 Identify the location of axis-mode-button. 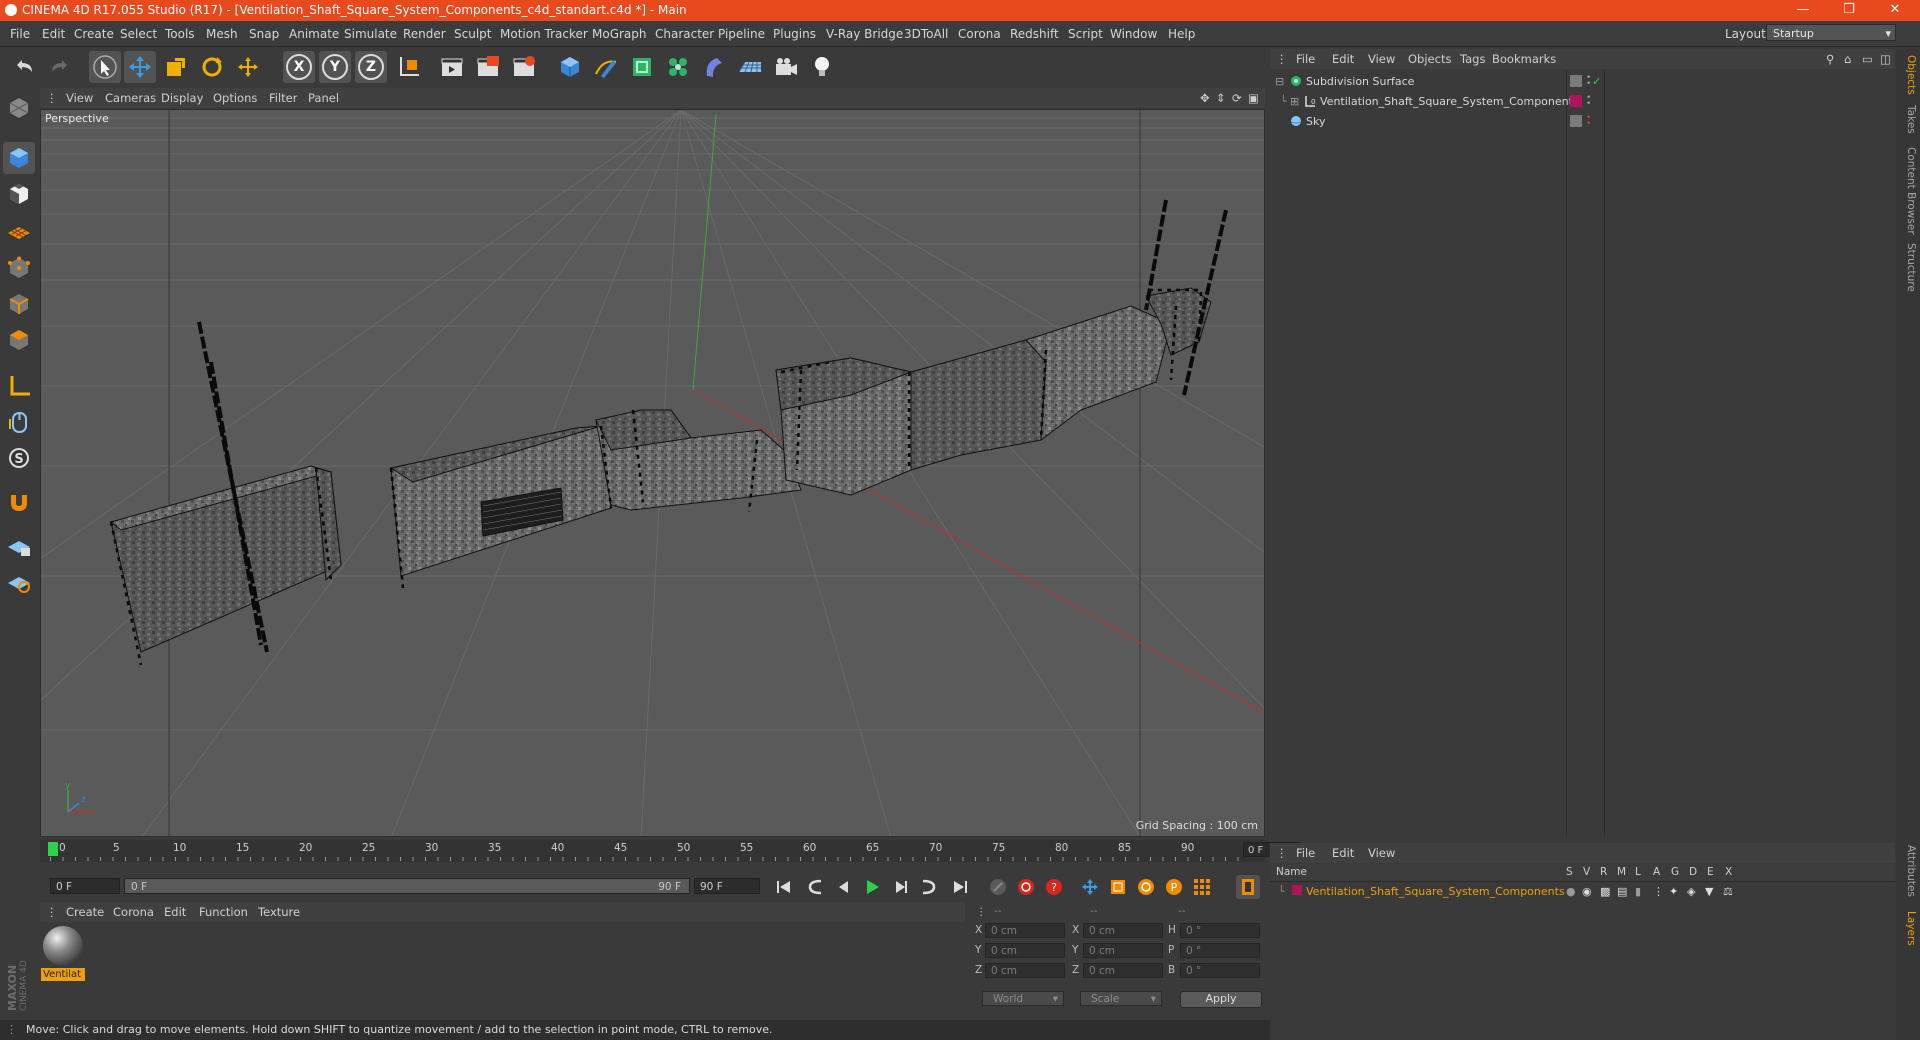
(19, 386).